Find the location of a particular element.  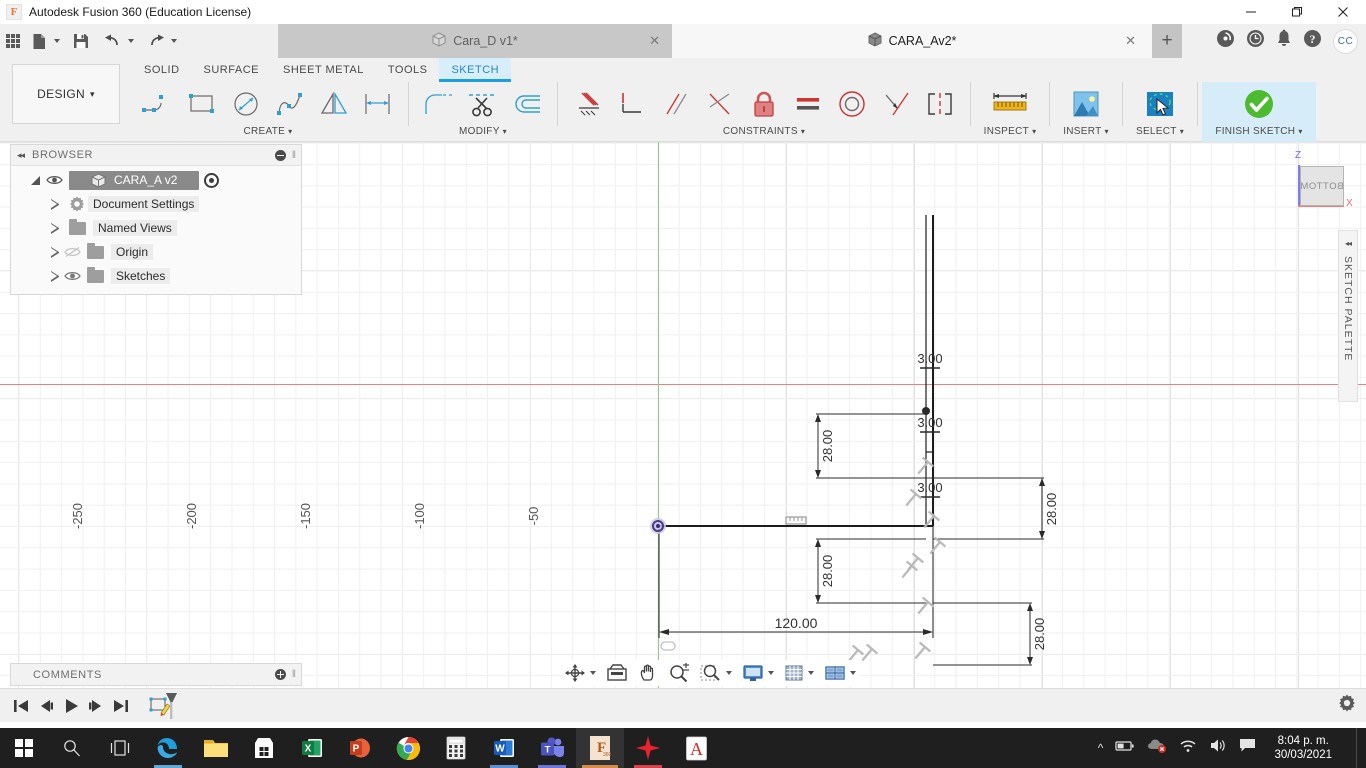

ribbon-tab-tools: TOOLS is located at coordinates (408, 70).